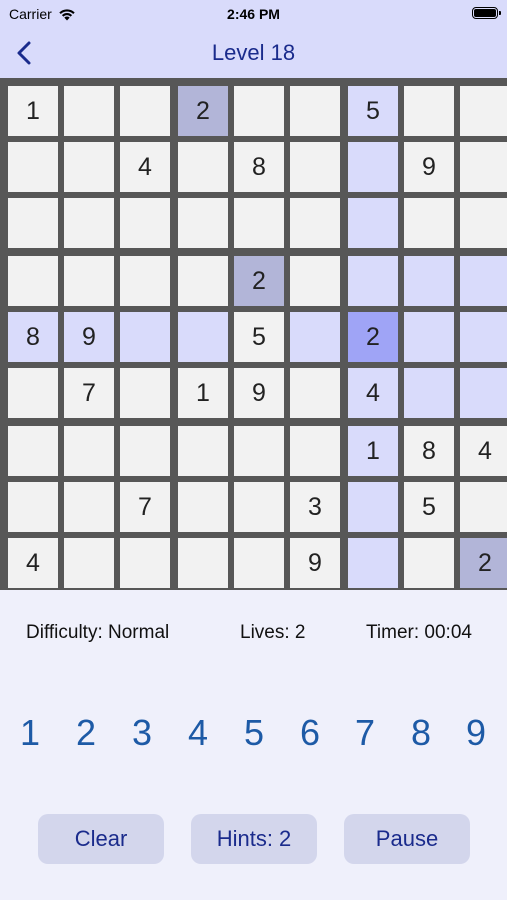 The image size is (507, 900). What do you see at coordinates (89, 337) in the screenshot?
I see `sudoku-cell-r5-c2: 9` at bounding box center [89, 337].